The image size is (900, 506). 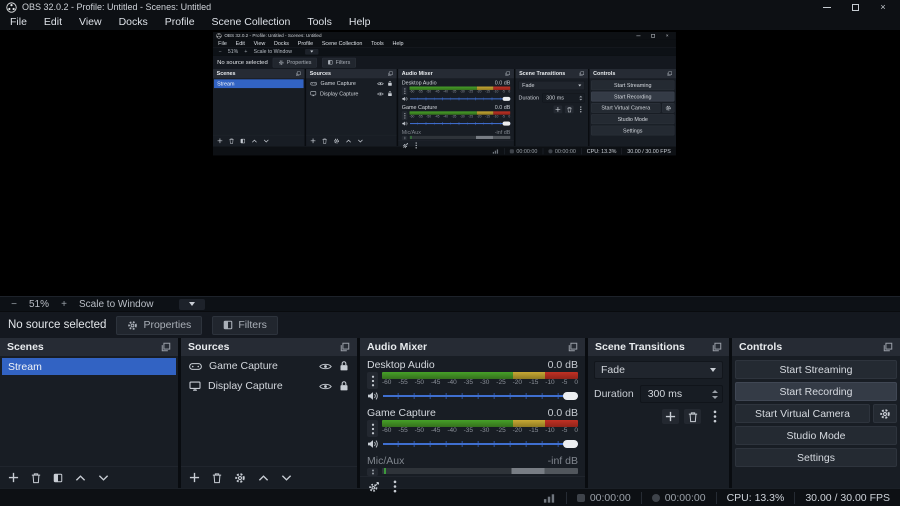 I want to click on scene-filters-button, so click(x=58, y=478).